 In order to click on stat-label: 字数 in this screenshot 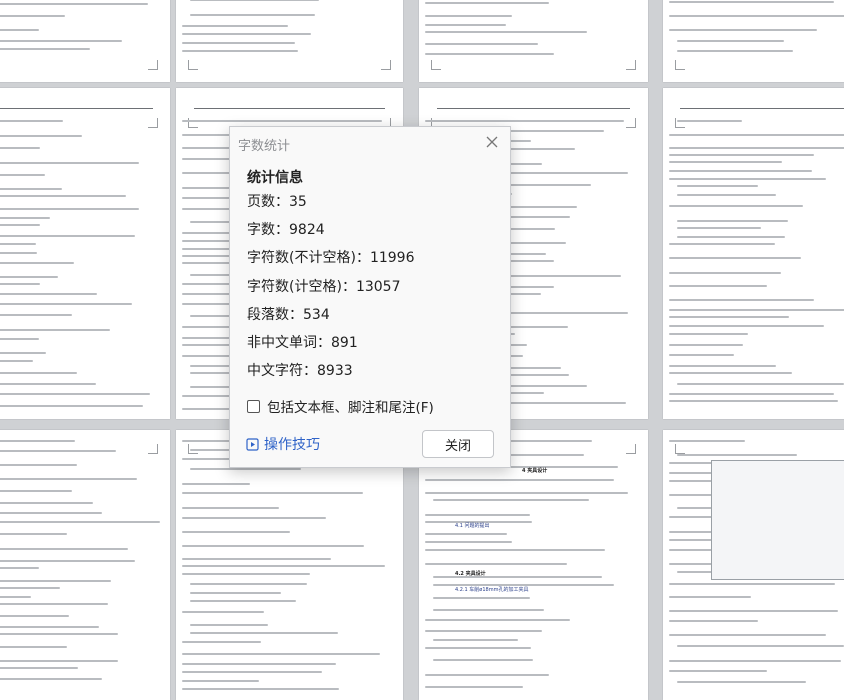, I will do `click(261, 230)`.